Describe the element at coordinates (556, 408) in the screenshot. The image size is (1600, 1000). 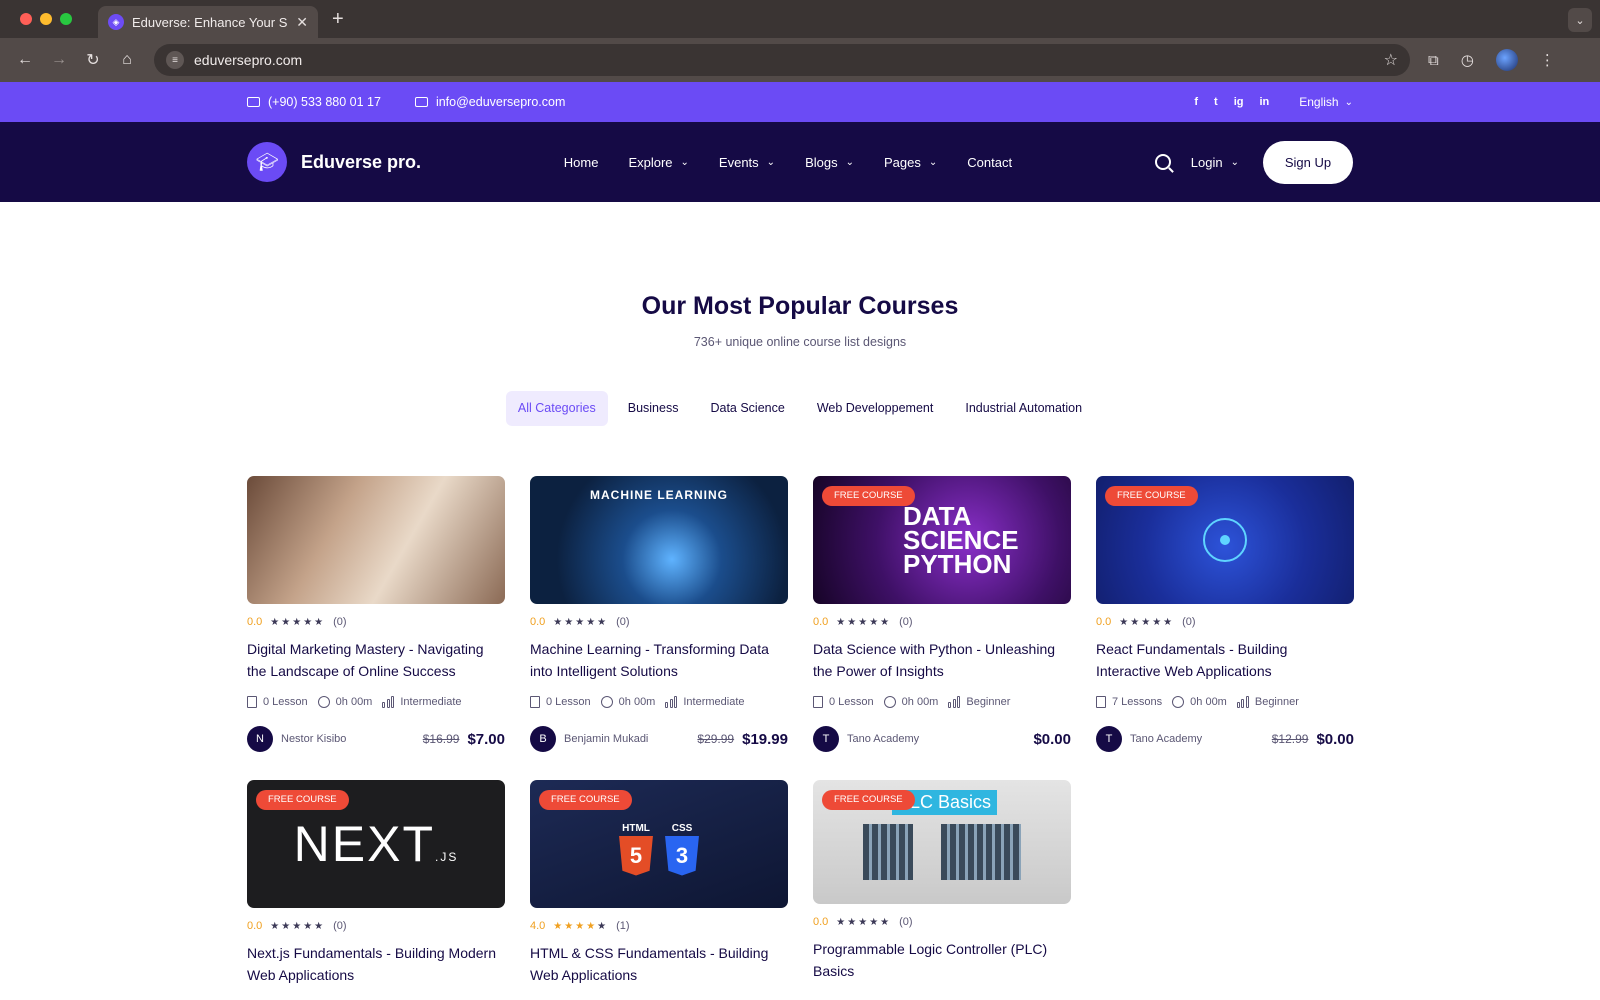
I see `filter-all-categories: All Categories` at that location.